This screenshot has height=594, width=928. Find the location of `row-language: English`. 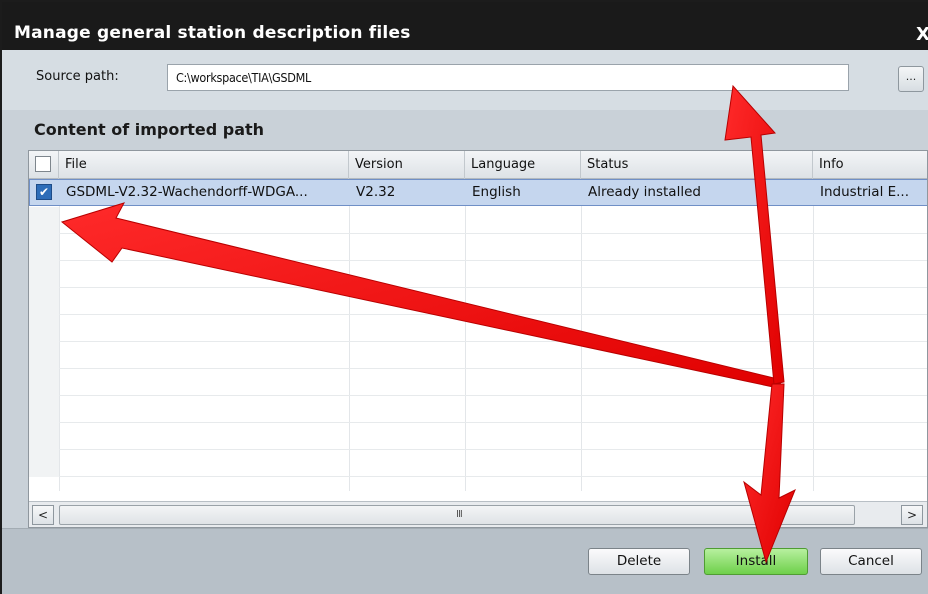

row-language: English is located at coordinates (496, 192).